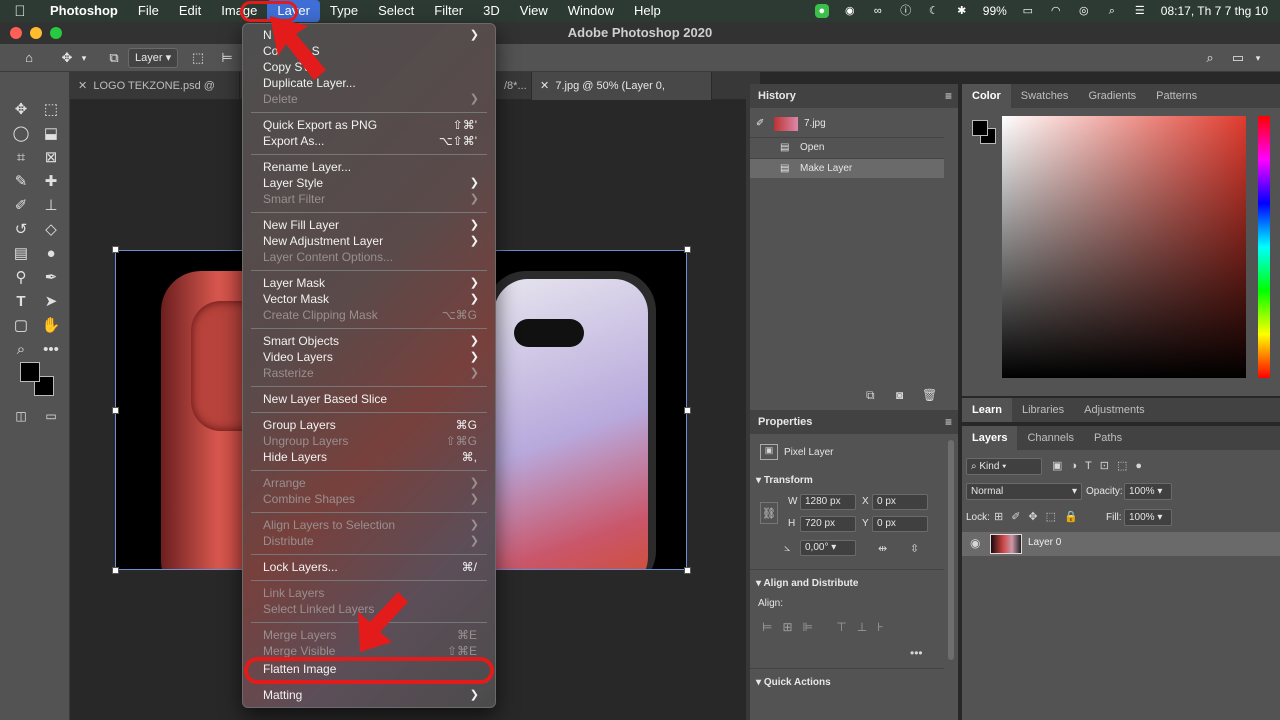 This screenshot has height=720, width=1280. Describe the element at coordinates (1112, 96) in the screenshot. I see `tab-gradients: Gradients` at that location.